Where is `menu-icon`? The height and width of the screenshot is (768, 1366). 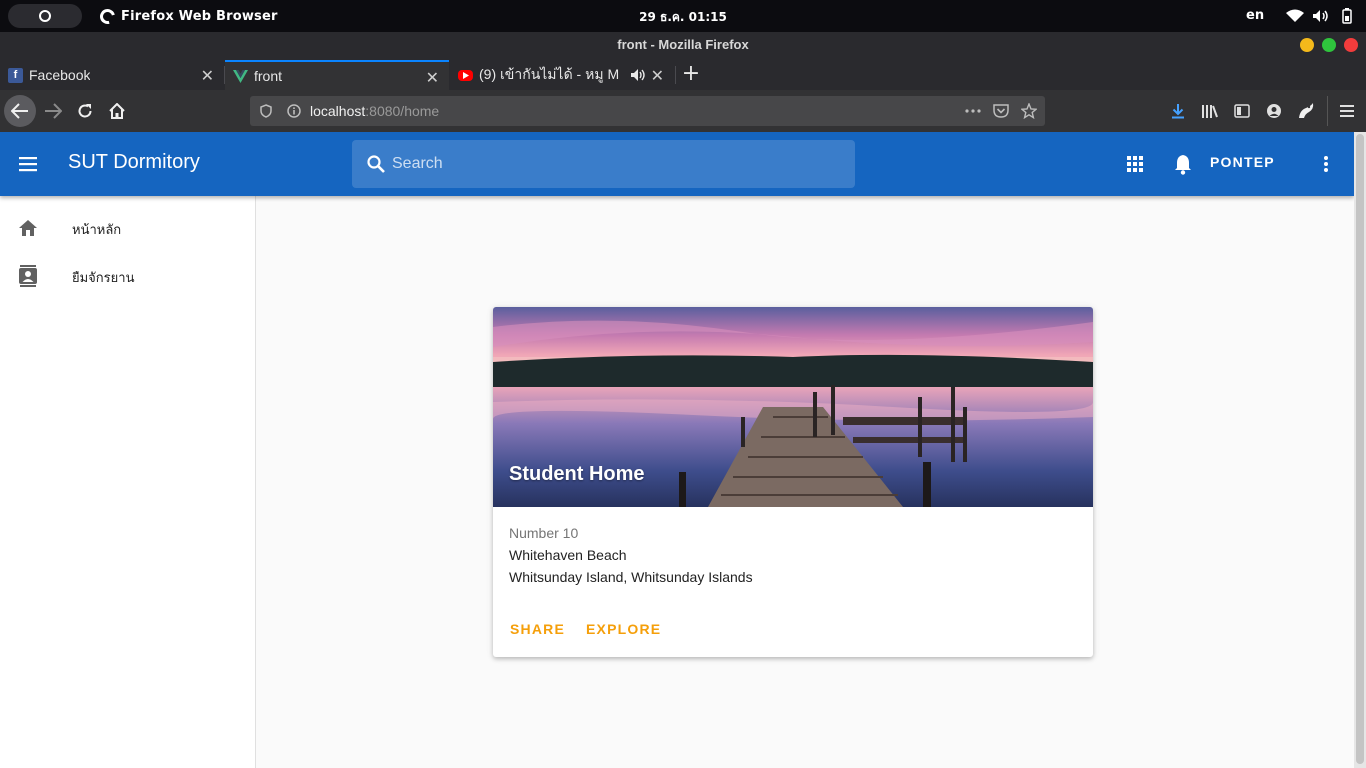
menu-icon is located at coordinates (28, 164).